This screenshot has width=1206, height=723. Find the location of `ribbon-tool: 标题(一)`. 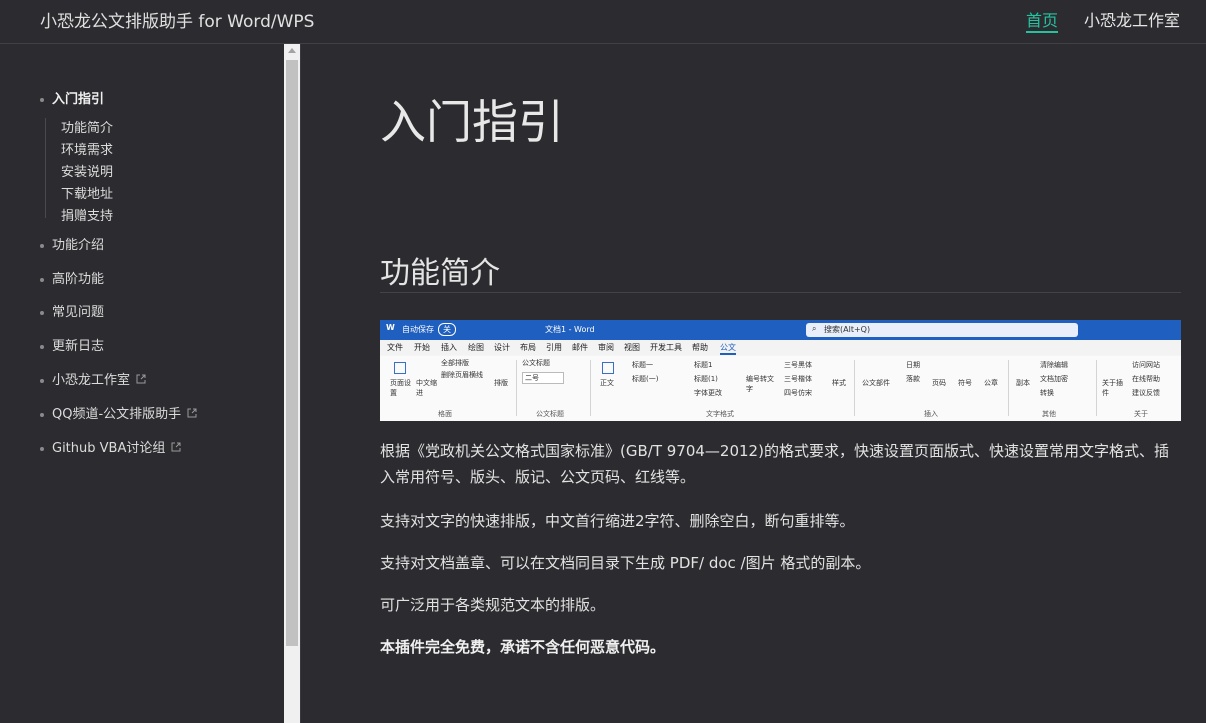

ribbon-tool: 标题(一) is located at coordinates (645, 379).